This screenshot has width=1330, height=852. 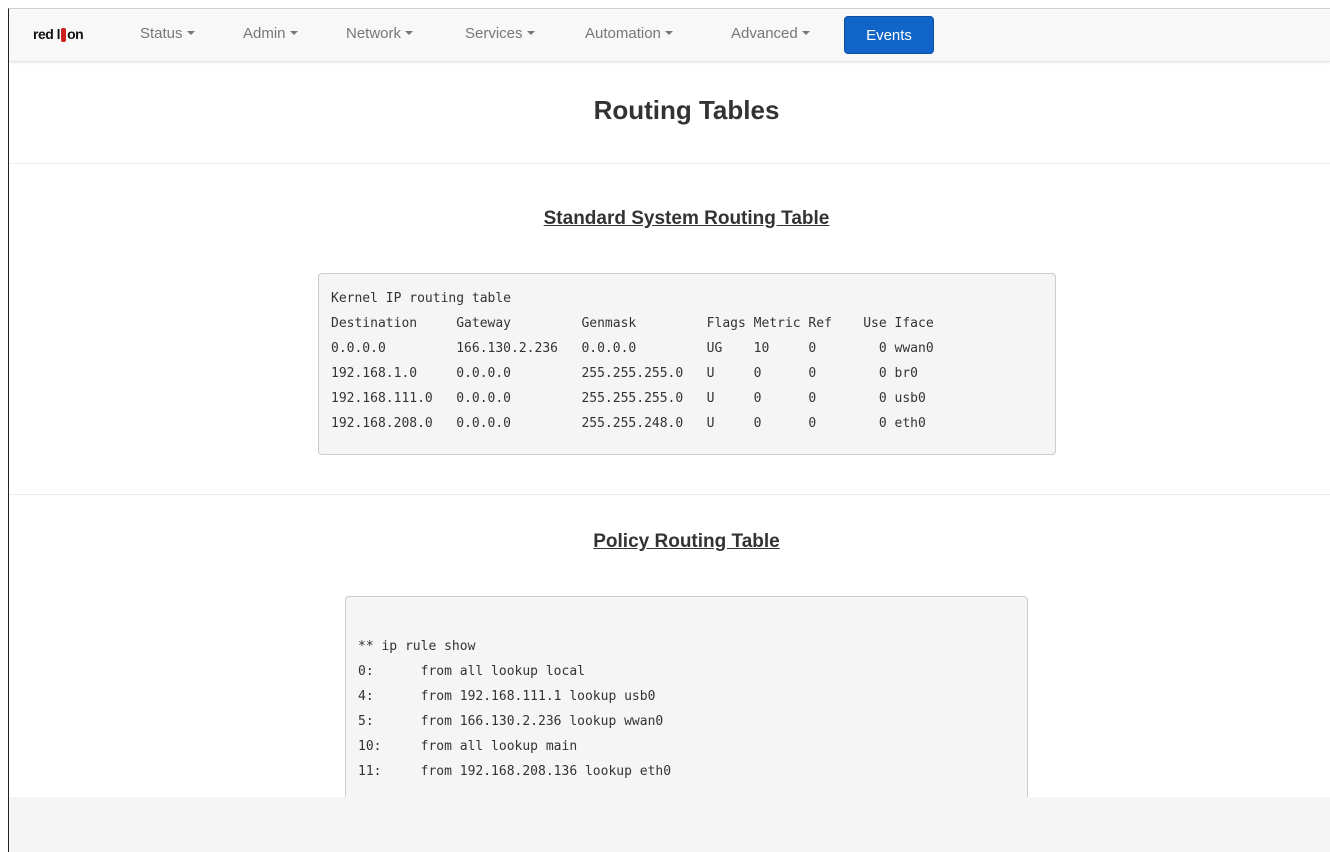 What do you see at coordinates (468, 746) in the screenshot?
I see `policy-rule-line: 10: from all lookup main` at bounding box center [468, 746].